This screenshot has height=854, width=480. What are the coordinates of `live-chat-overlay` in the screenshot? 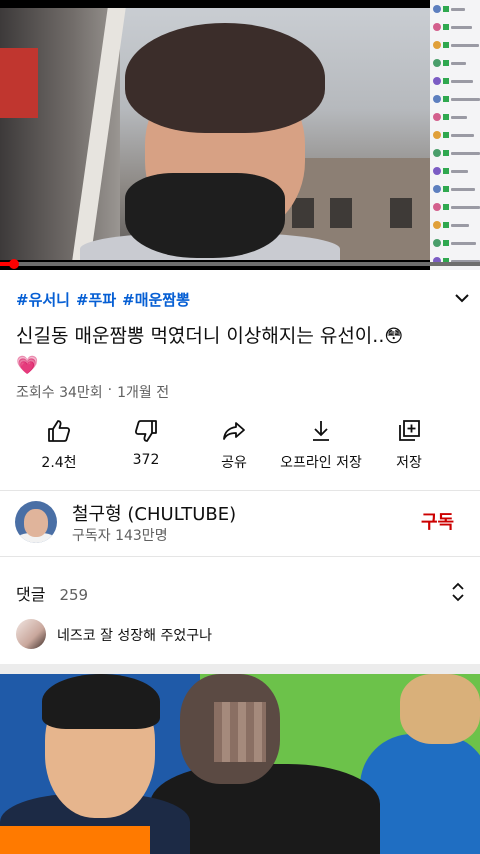 It's located at (455, 135).